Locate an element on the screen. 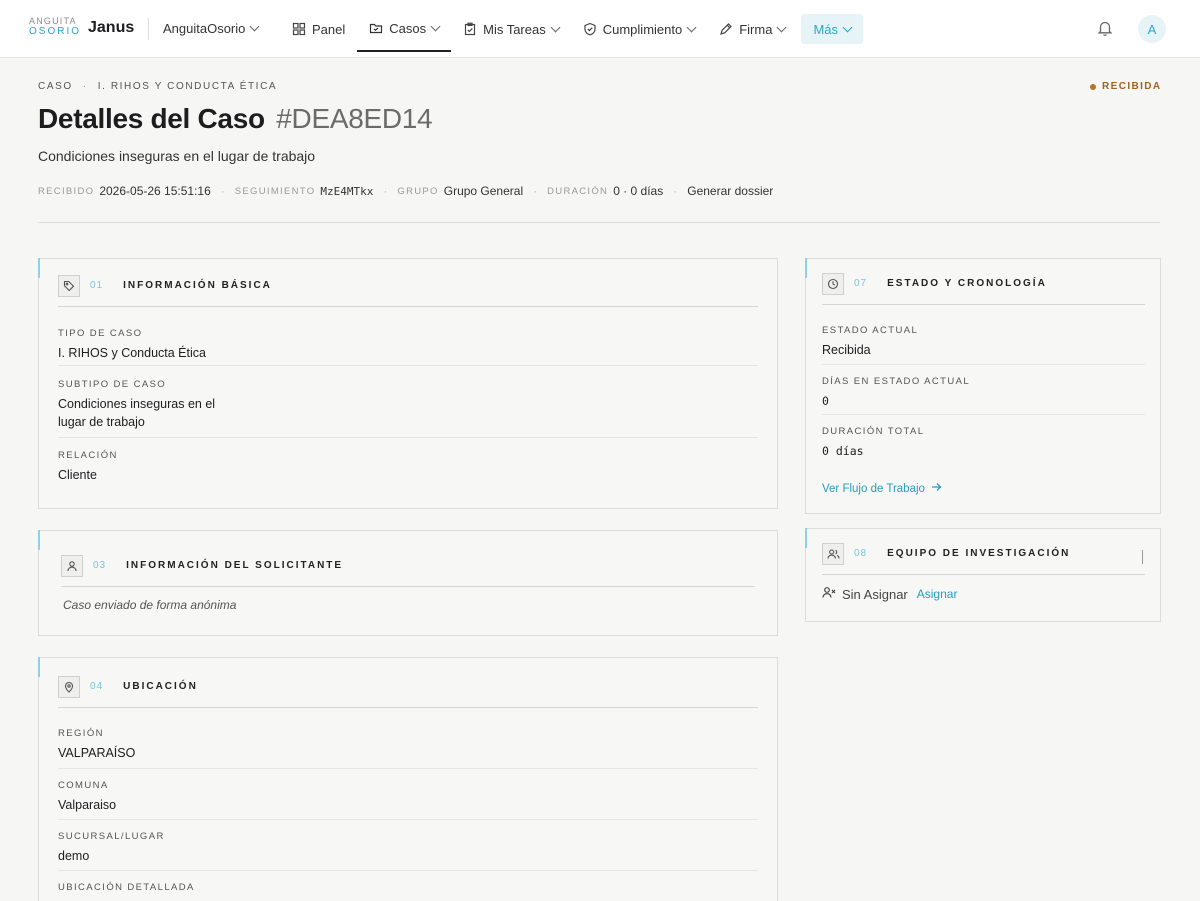 Image resolution: width=1200 pixels, height=901 pixels. location-header: 04 UBICACIÓN is located at coordinates (408, 691).